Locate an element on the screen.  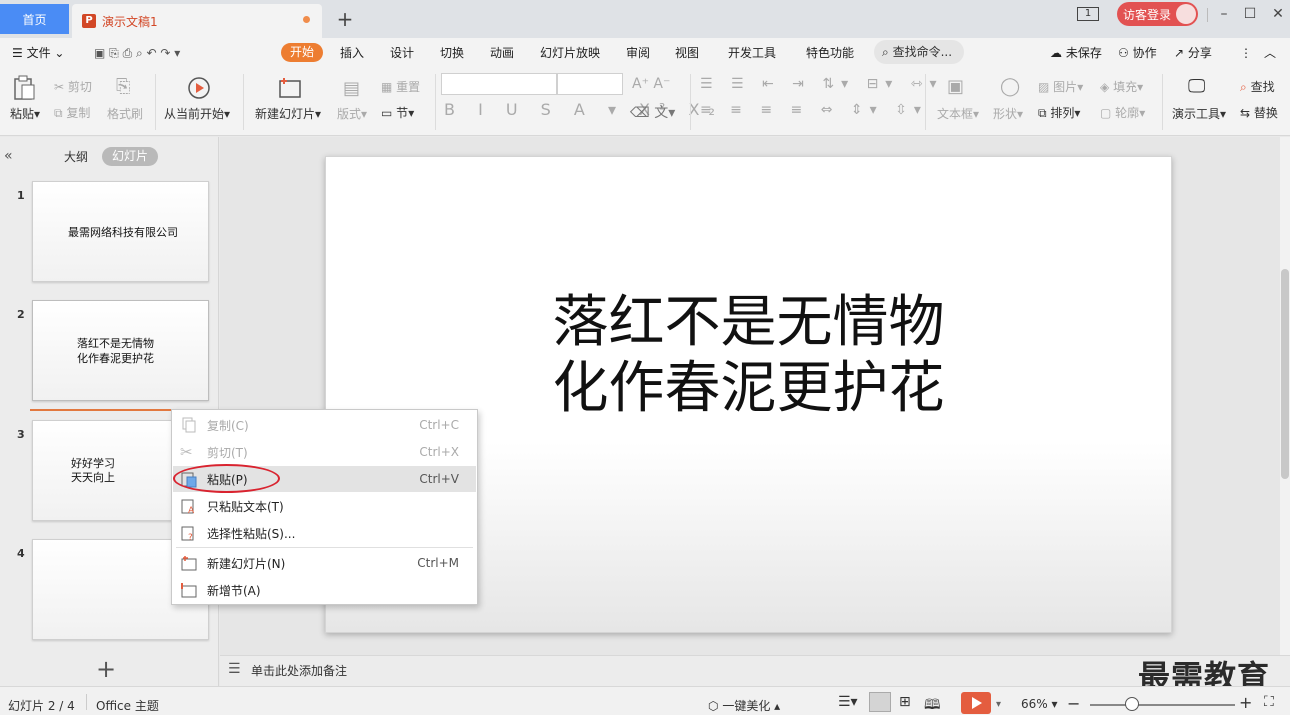
menu-developer: 开发工具 is located at coordinates (752, 53).